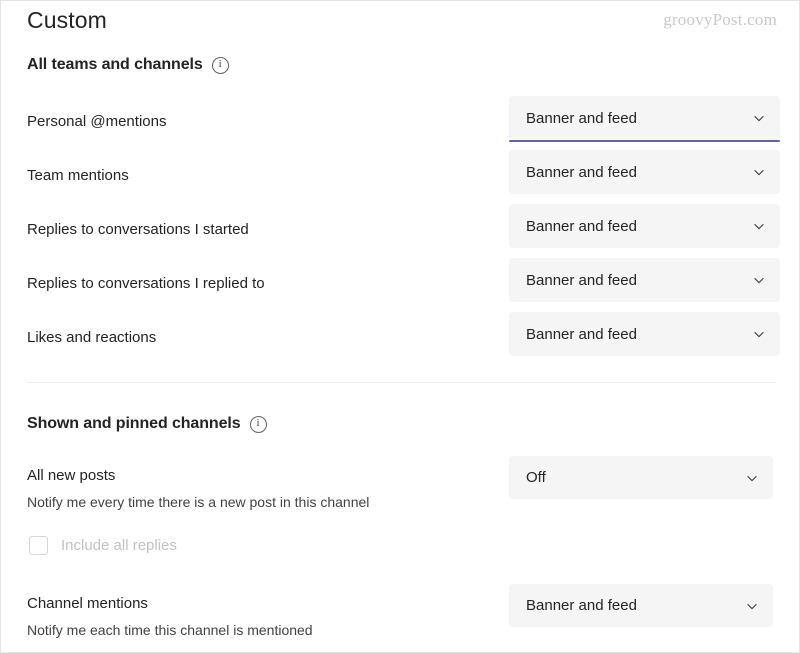 The height and width of the screenshot is (653, 800). What do you see at coordinates (38, 545) in the screenshot?
I see `checkbox-include-all-replies` at bounding box center [38, 545].